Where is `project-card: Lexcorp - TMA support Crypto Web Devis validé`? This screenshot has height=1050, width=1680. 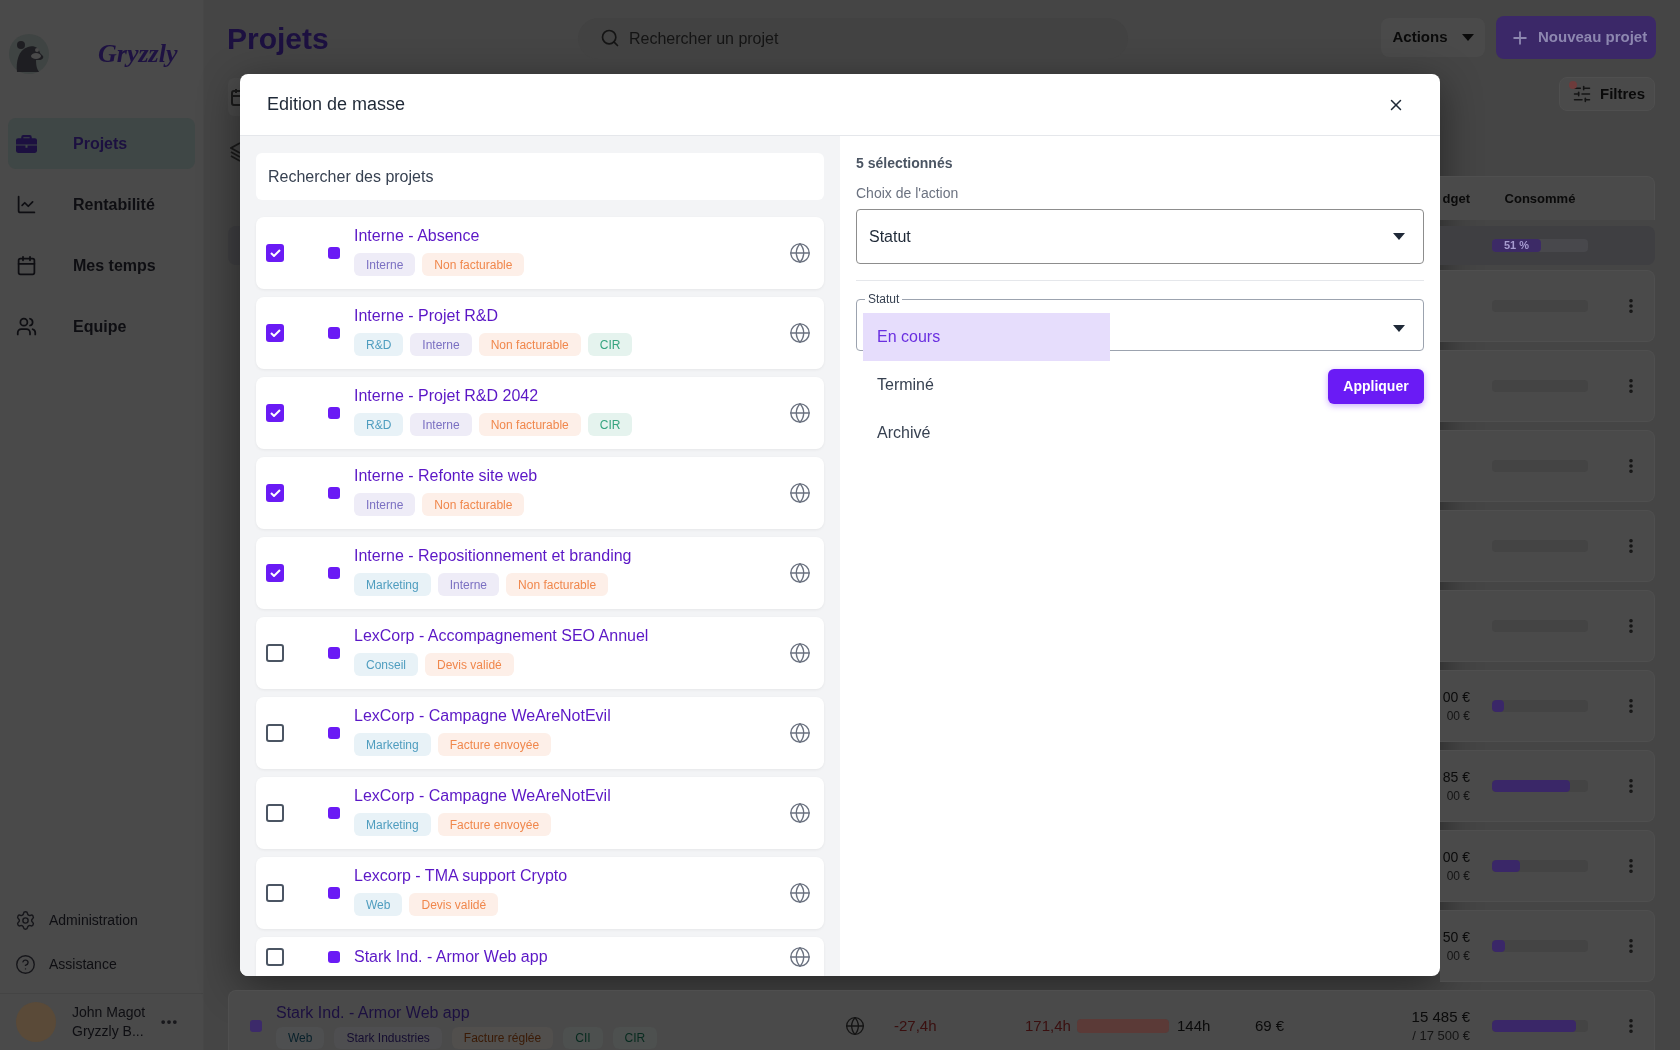 project-card: Lexcorp - TMA support Crypto Web Devis validé is located at coordinates (540, 893).